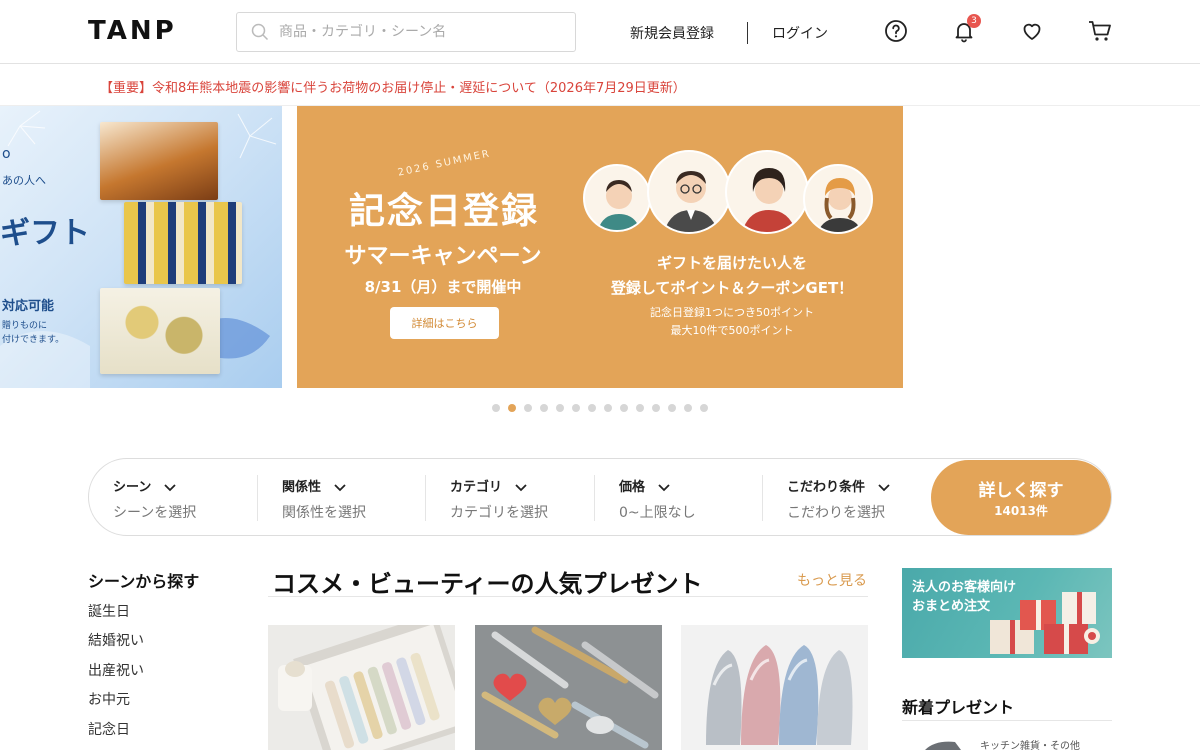 The width and height of the screenshot is (1200, 752). Describe the element at coordinates (25, 326) in the screenshot. I see `banner-left-line4: 贈りものに` at that location.